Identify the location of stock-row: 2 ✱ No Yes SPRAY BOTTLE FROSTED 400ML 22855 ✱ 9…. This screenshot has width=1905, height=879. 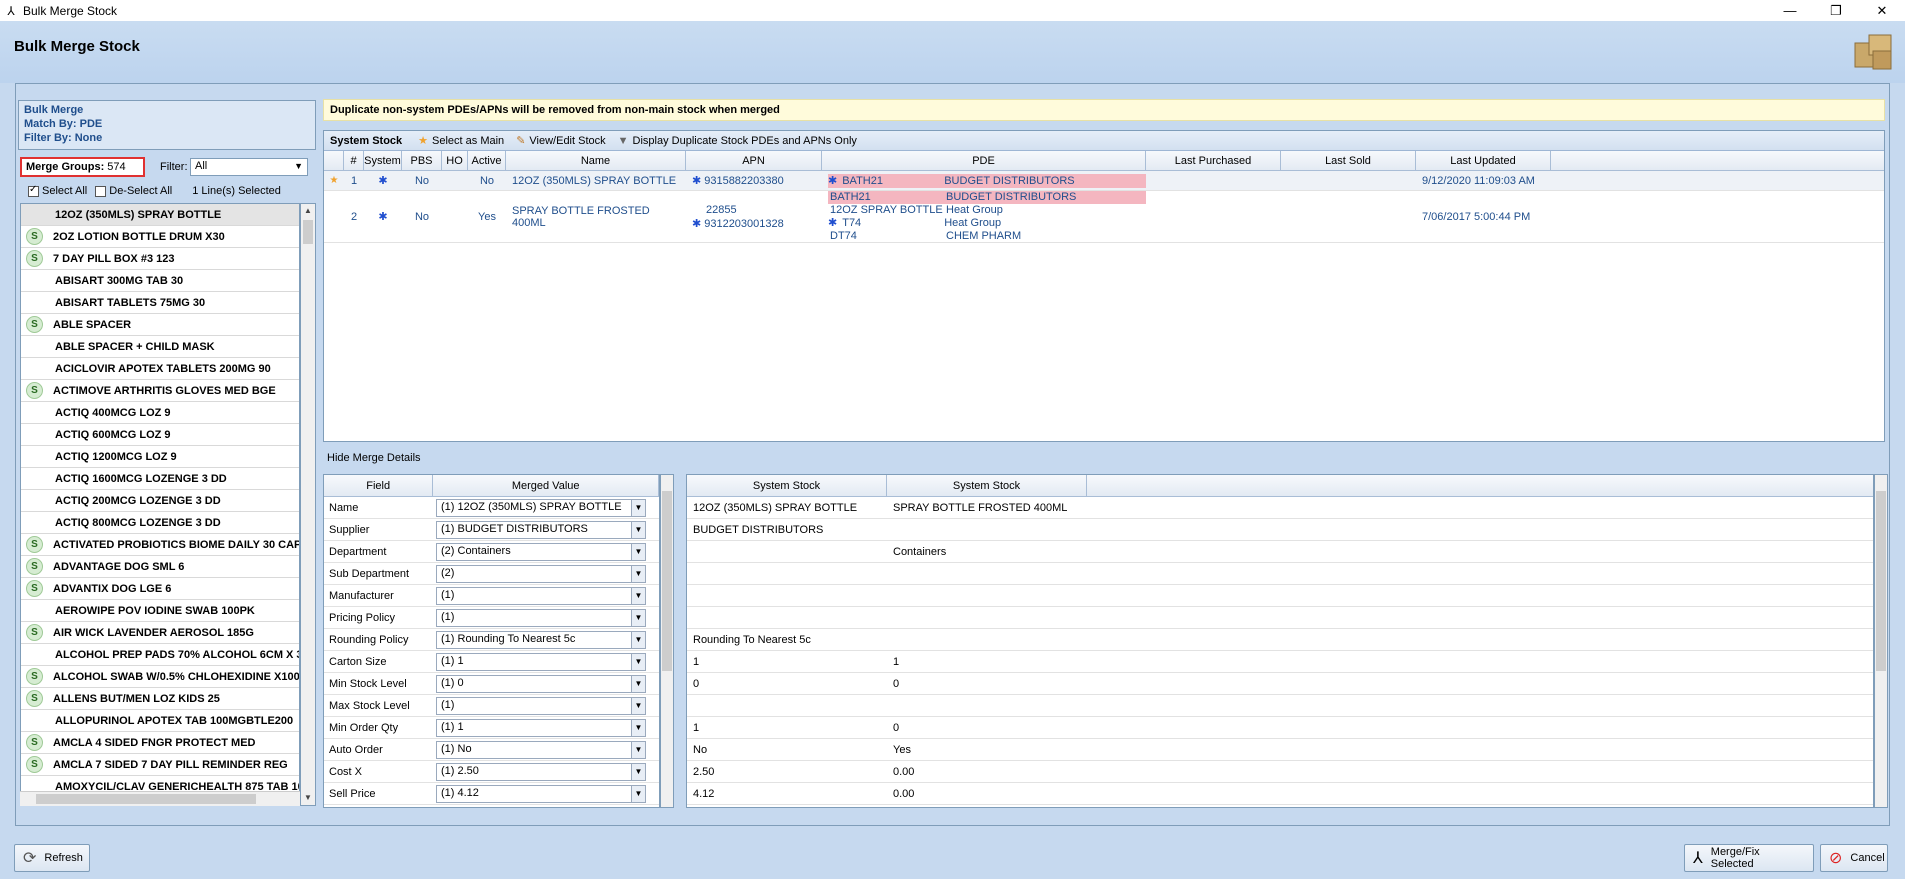
(1104, 217).